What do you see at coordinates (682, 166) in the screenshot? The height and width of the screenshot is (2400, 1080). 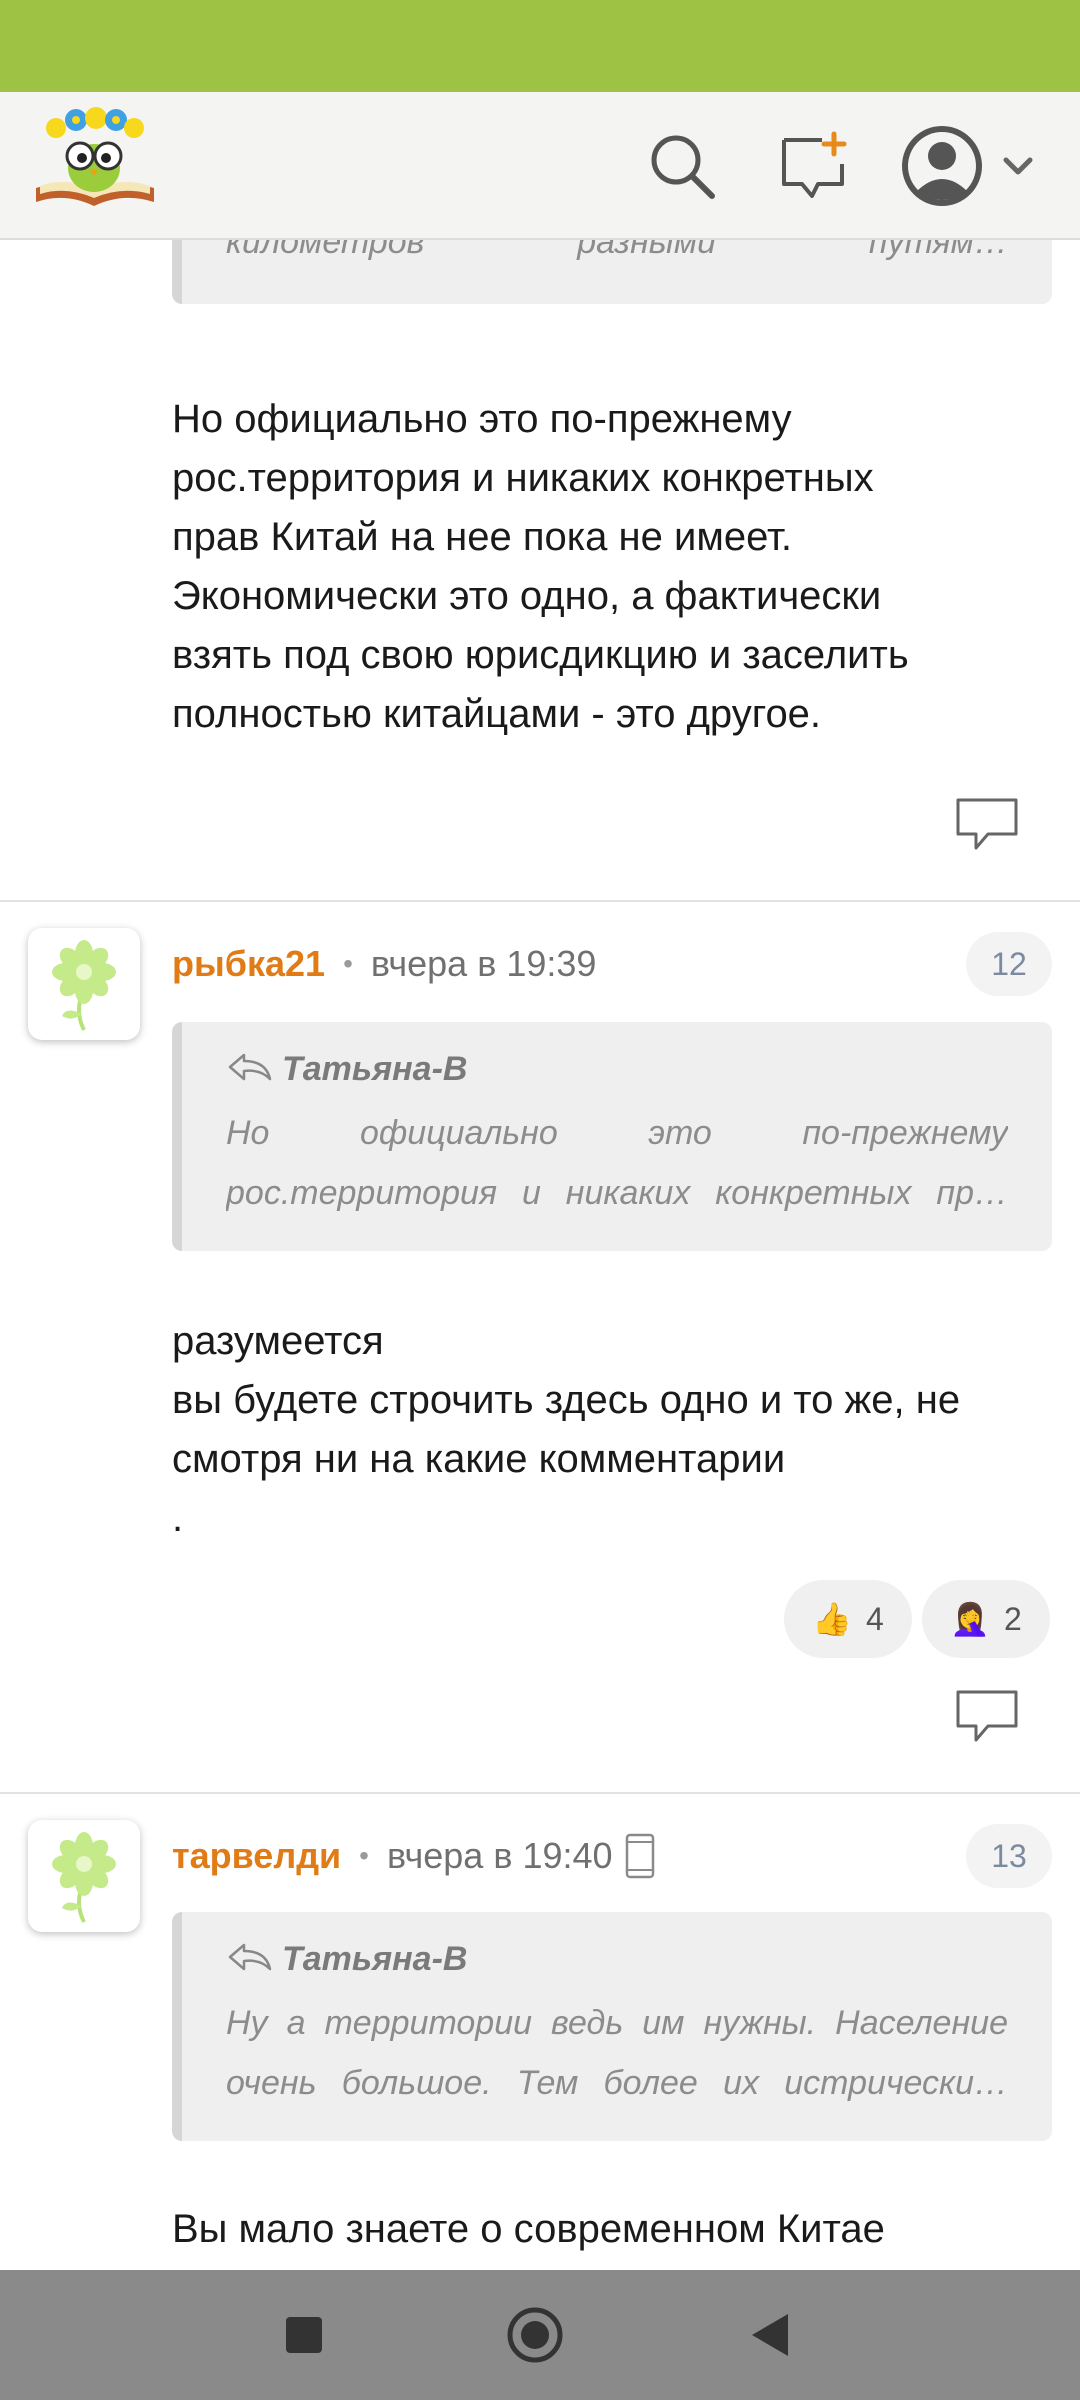 I see `search-icon` at bounding box center [682, 166].